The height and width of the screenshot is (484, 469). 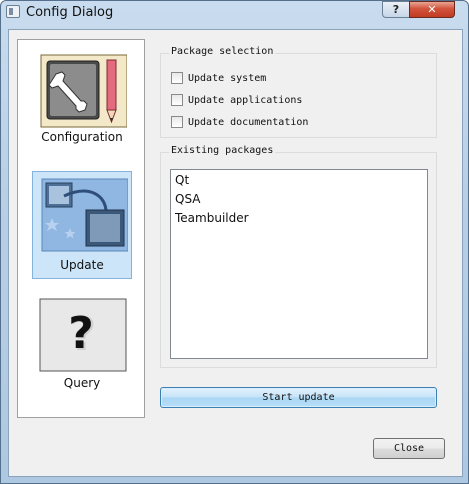 What do you see at coordinates (82, 383) in the screenshot?
I see `nav-label-query: Query` at bounding box center [82, 383].